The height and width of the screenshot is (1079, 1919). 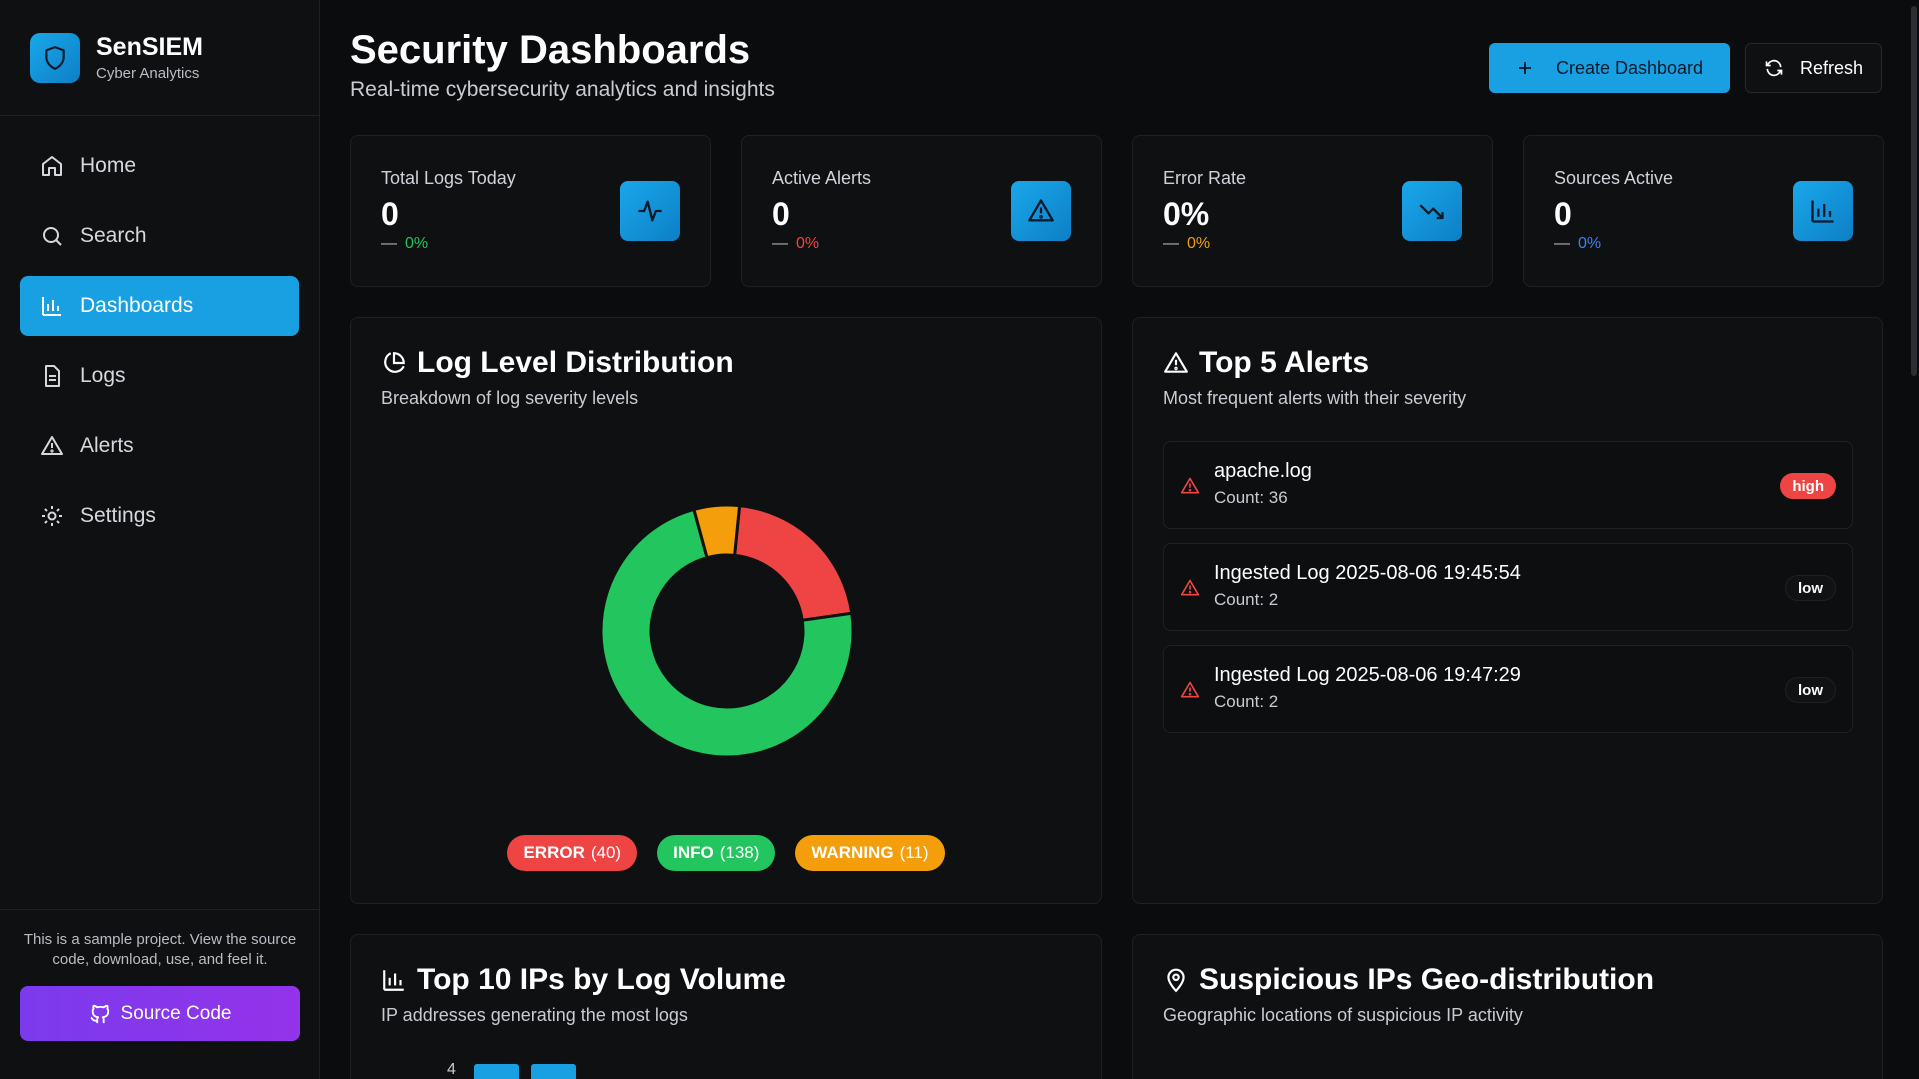 I want to click on pie-chart-icon, so click(x=394, y=363).